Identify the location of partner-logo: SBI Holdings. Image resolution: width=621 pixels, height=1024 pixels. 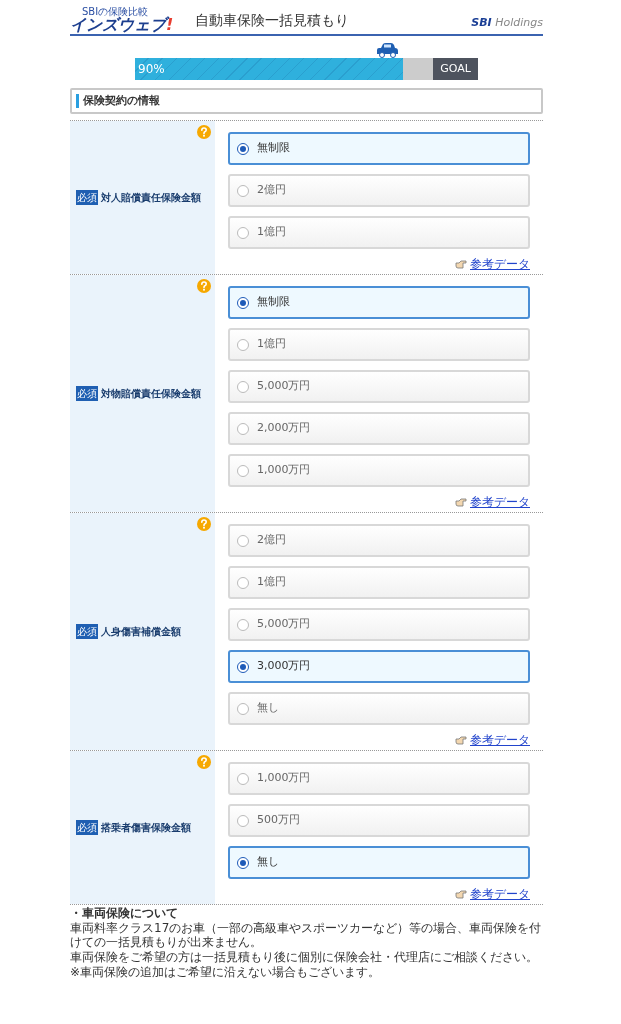
(507, 22).